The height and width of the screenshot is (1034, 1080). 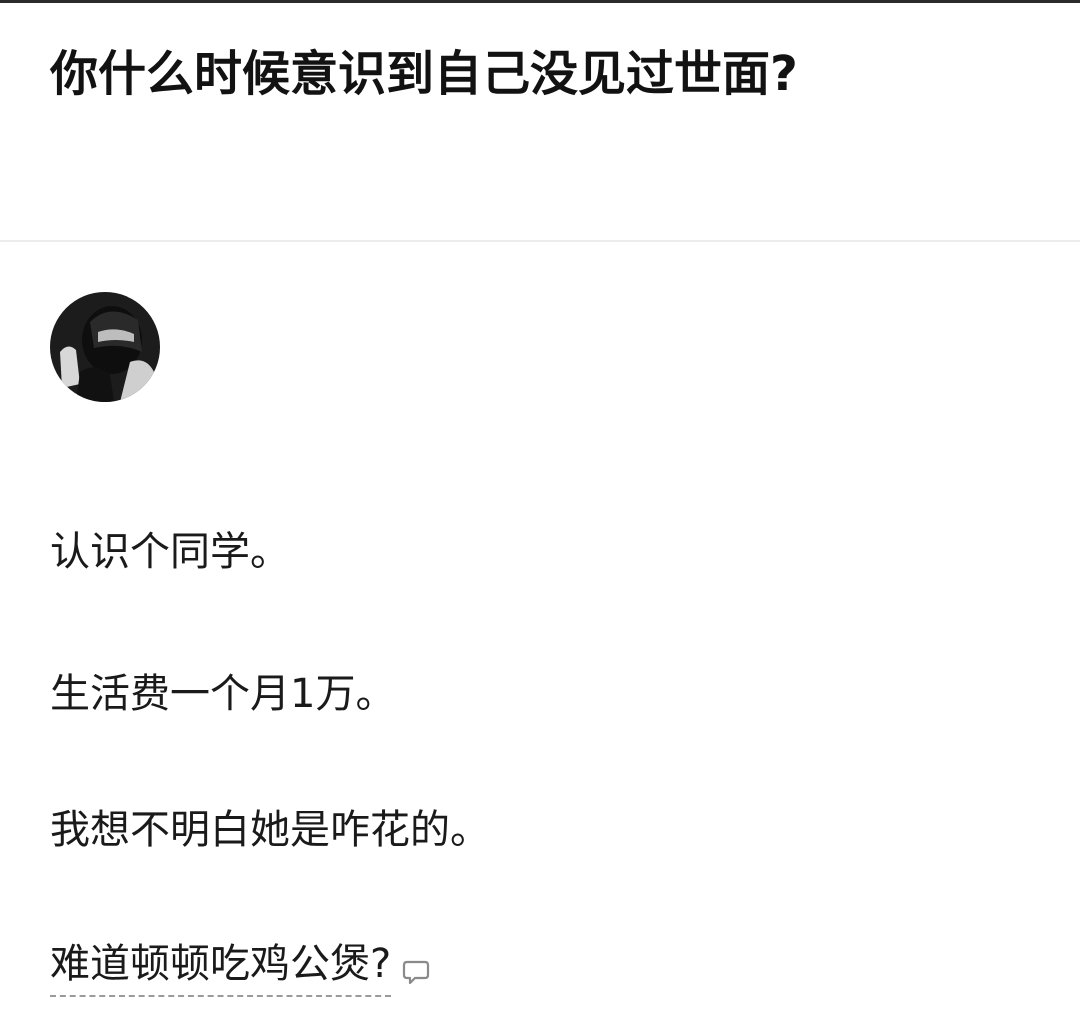 I want to click on answer-paragraph-annotated: 难道顿顿吃鸡公煲?, so click(x=240, y=966).